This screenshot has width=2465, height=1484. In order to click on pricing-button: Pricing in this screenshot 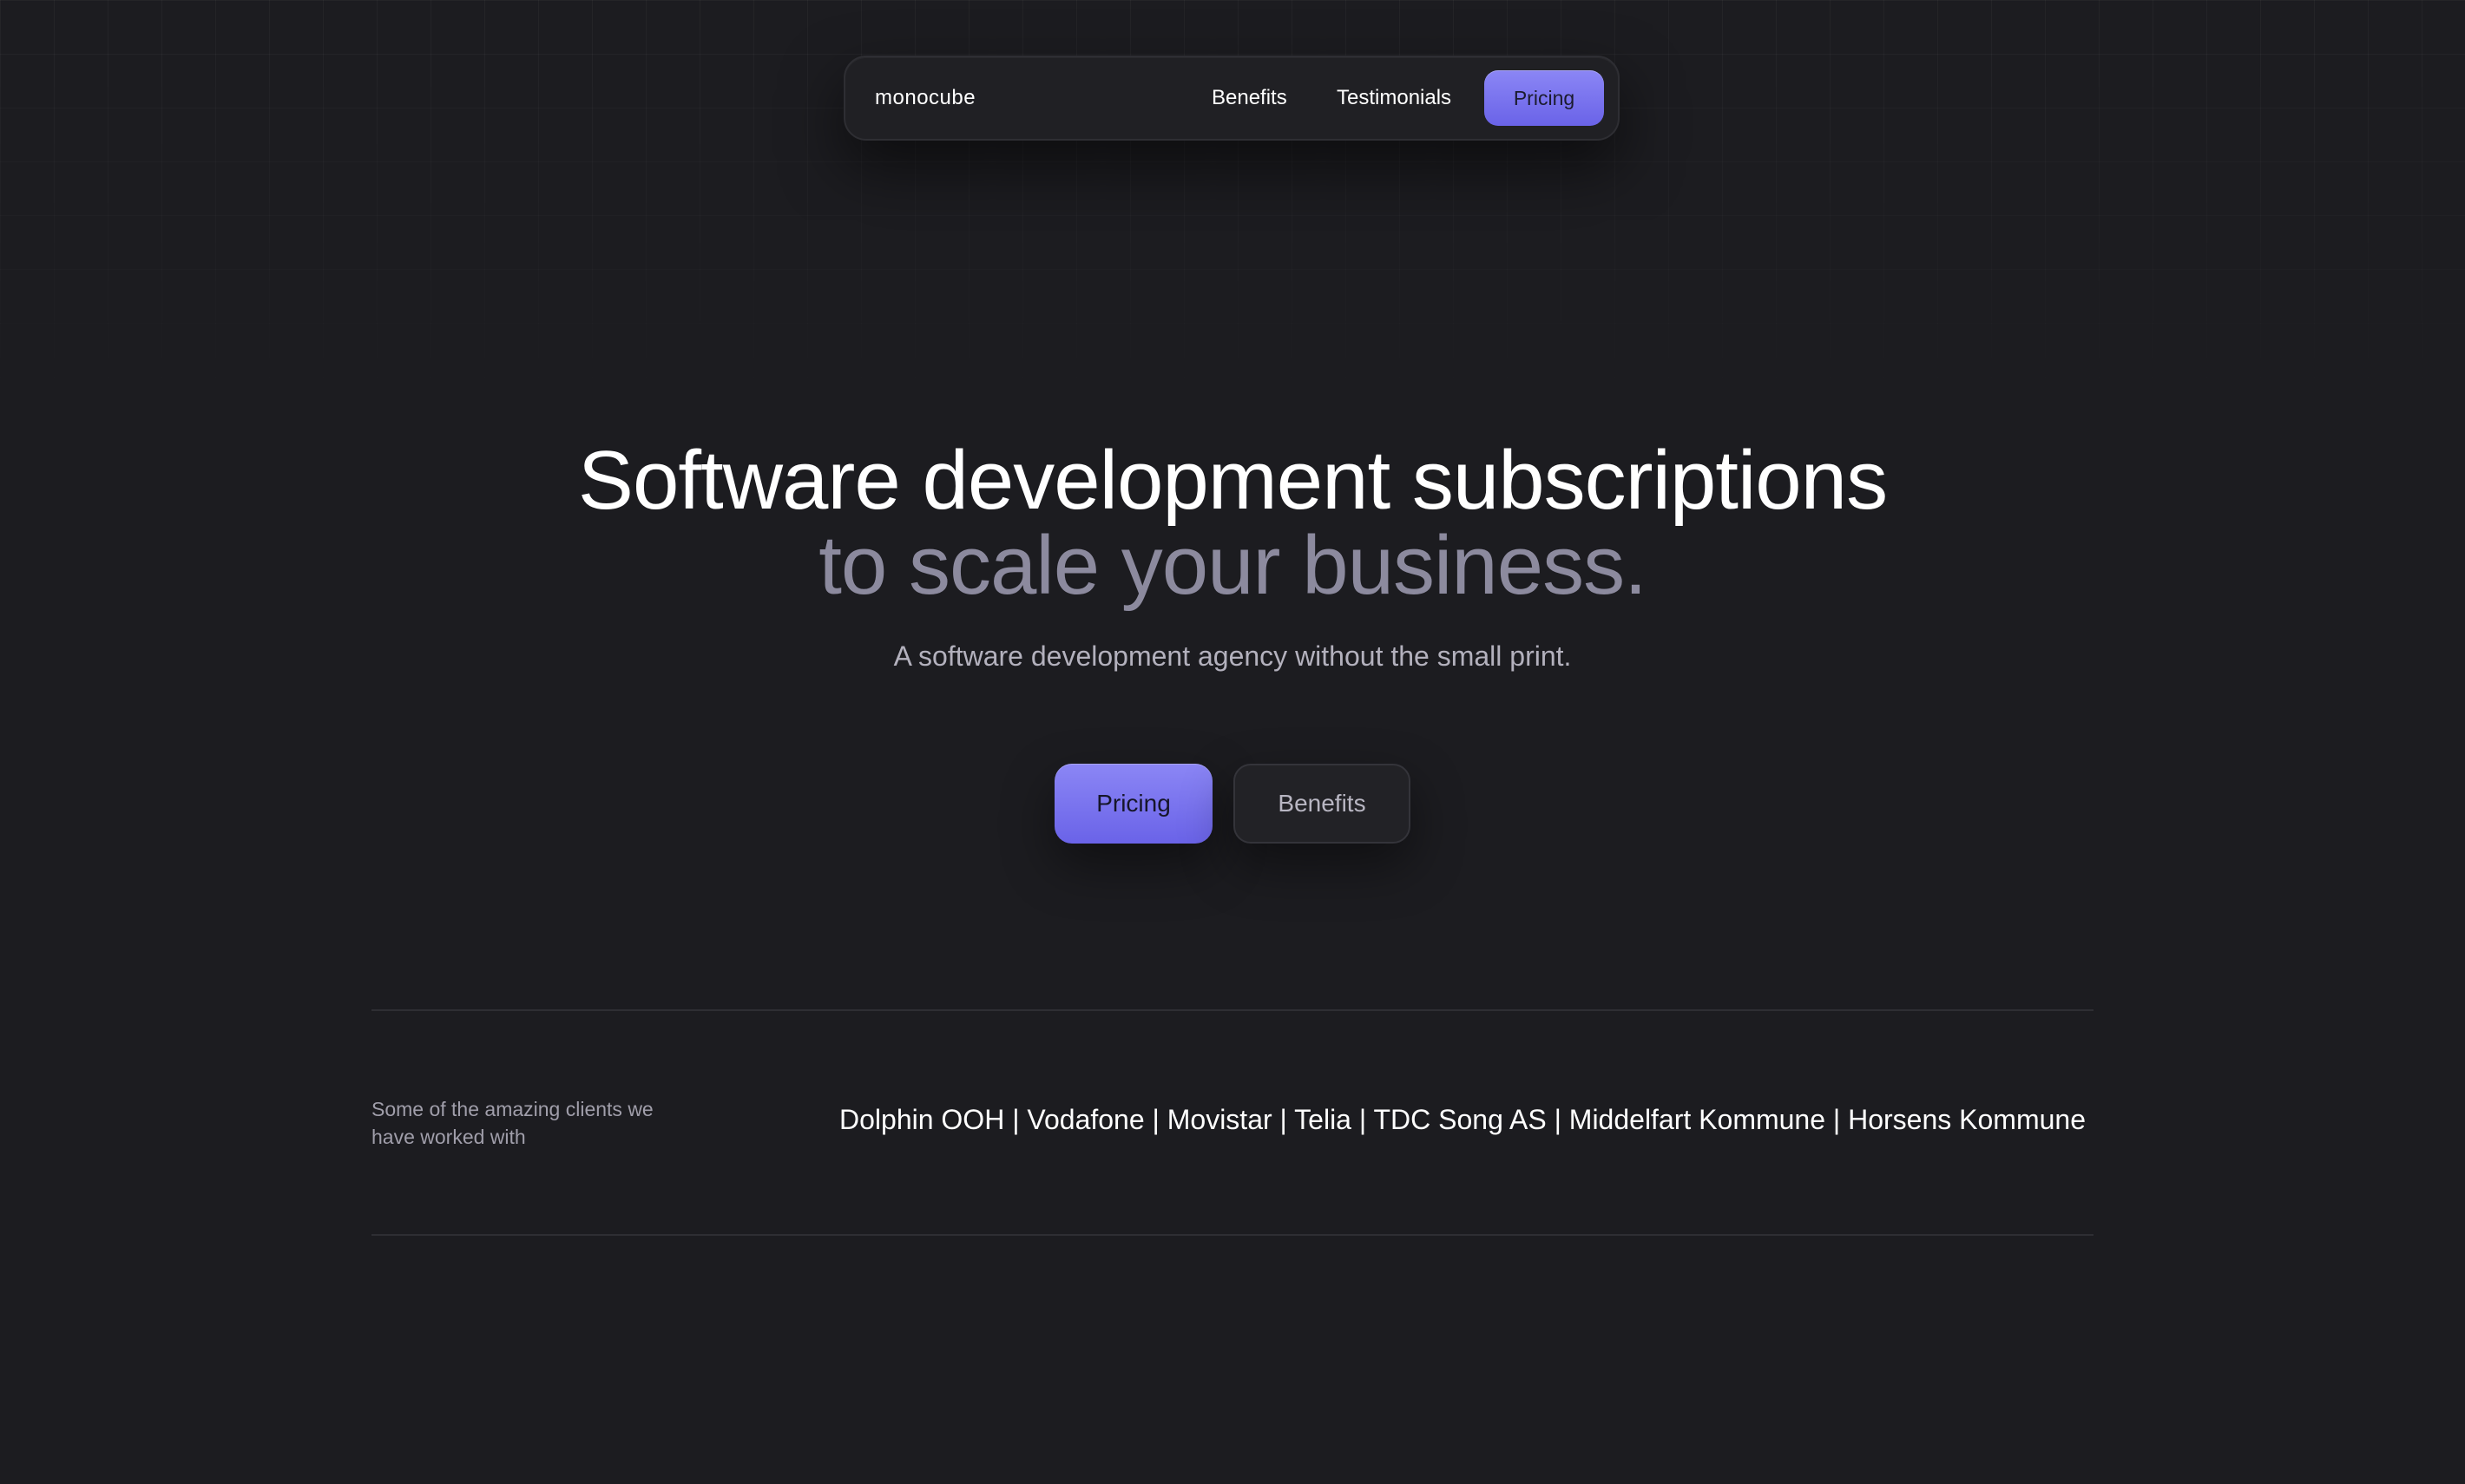, I will do `click(1134, 804)`.